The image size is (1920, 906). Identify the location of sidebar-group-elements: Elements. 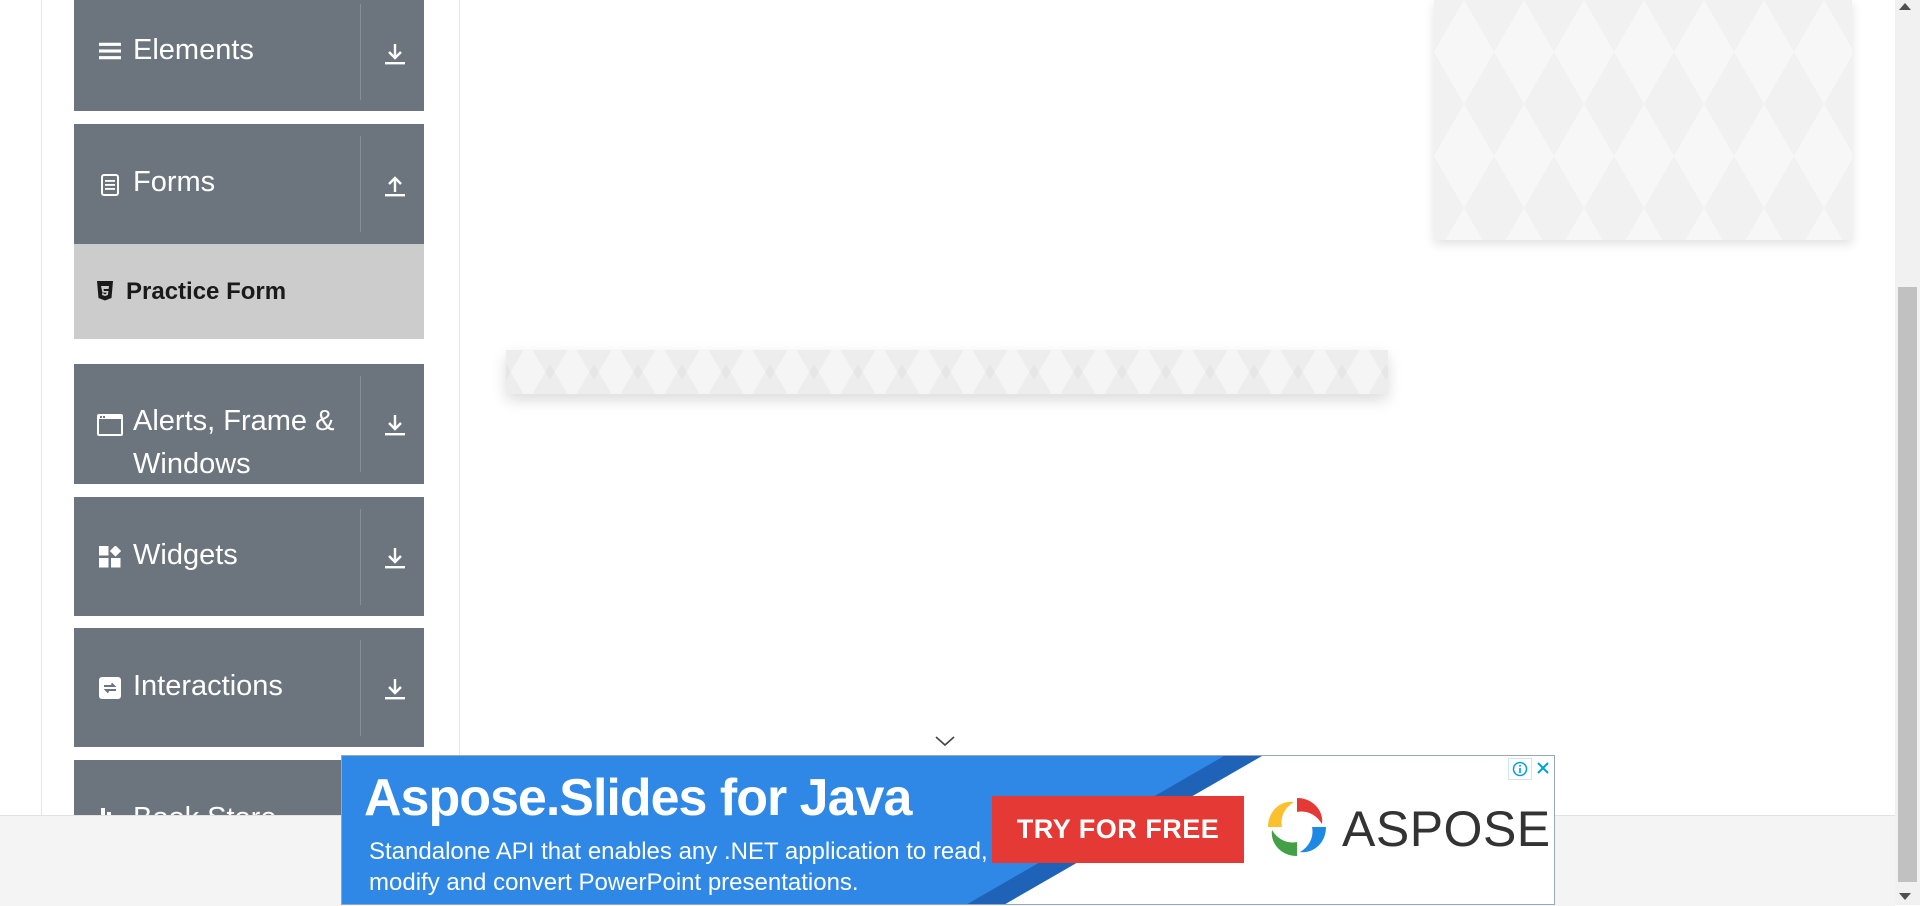
(249, 55).